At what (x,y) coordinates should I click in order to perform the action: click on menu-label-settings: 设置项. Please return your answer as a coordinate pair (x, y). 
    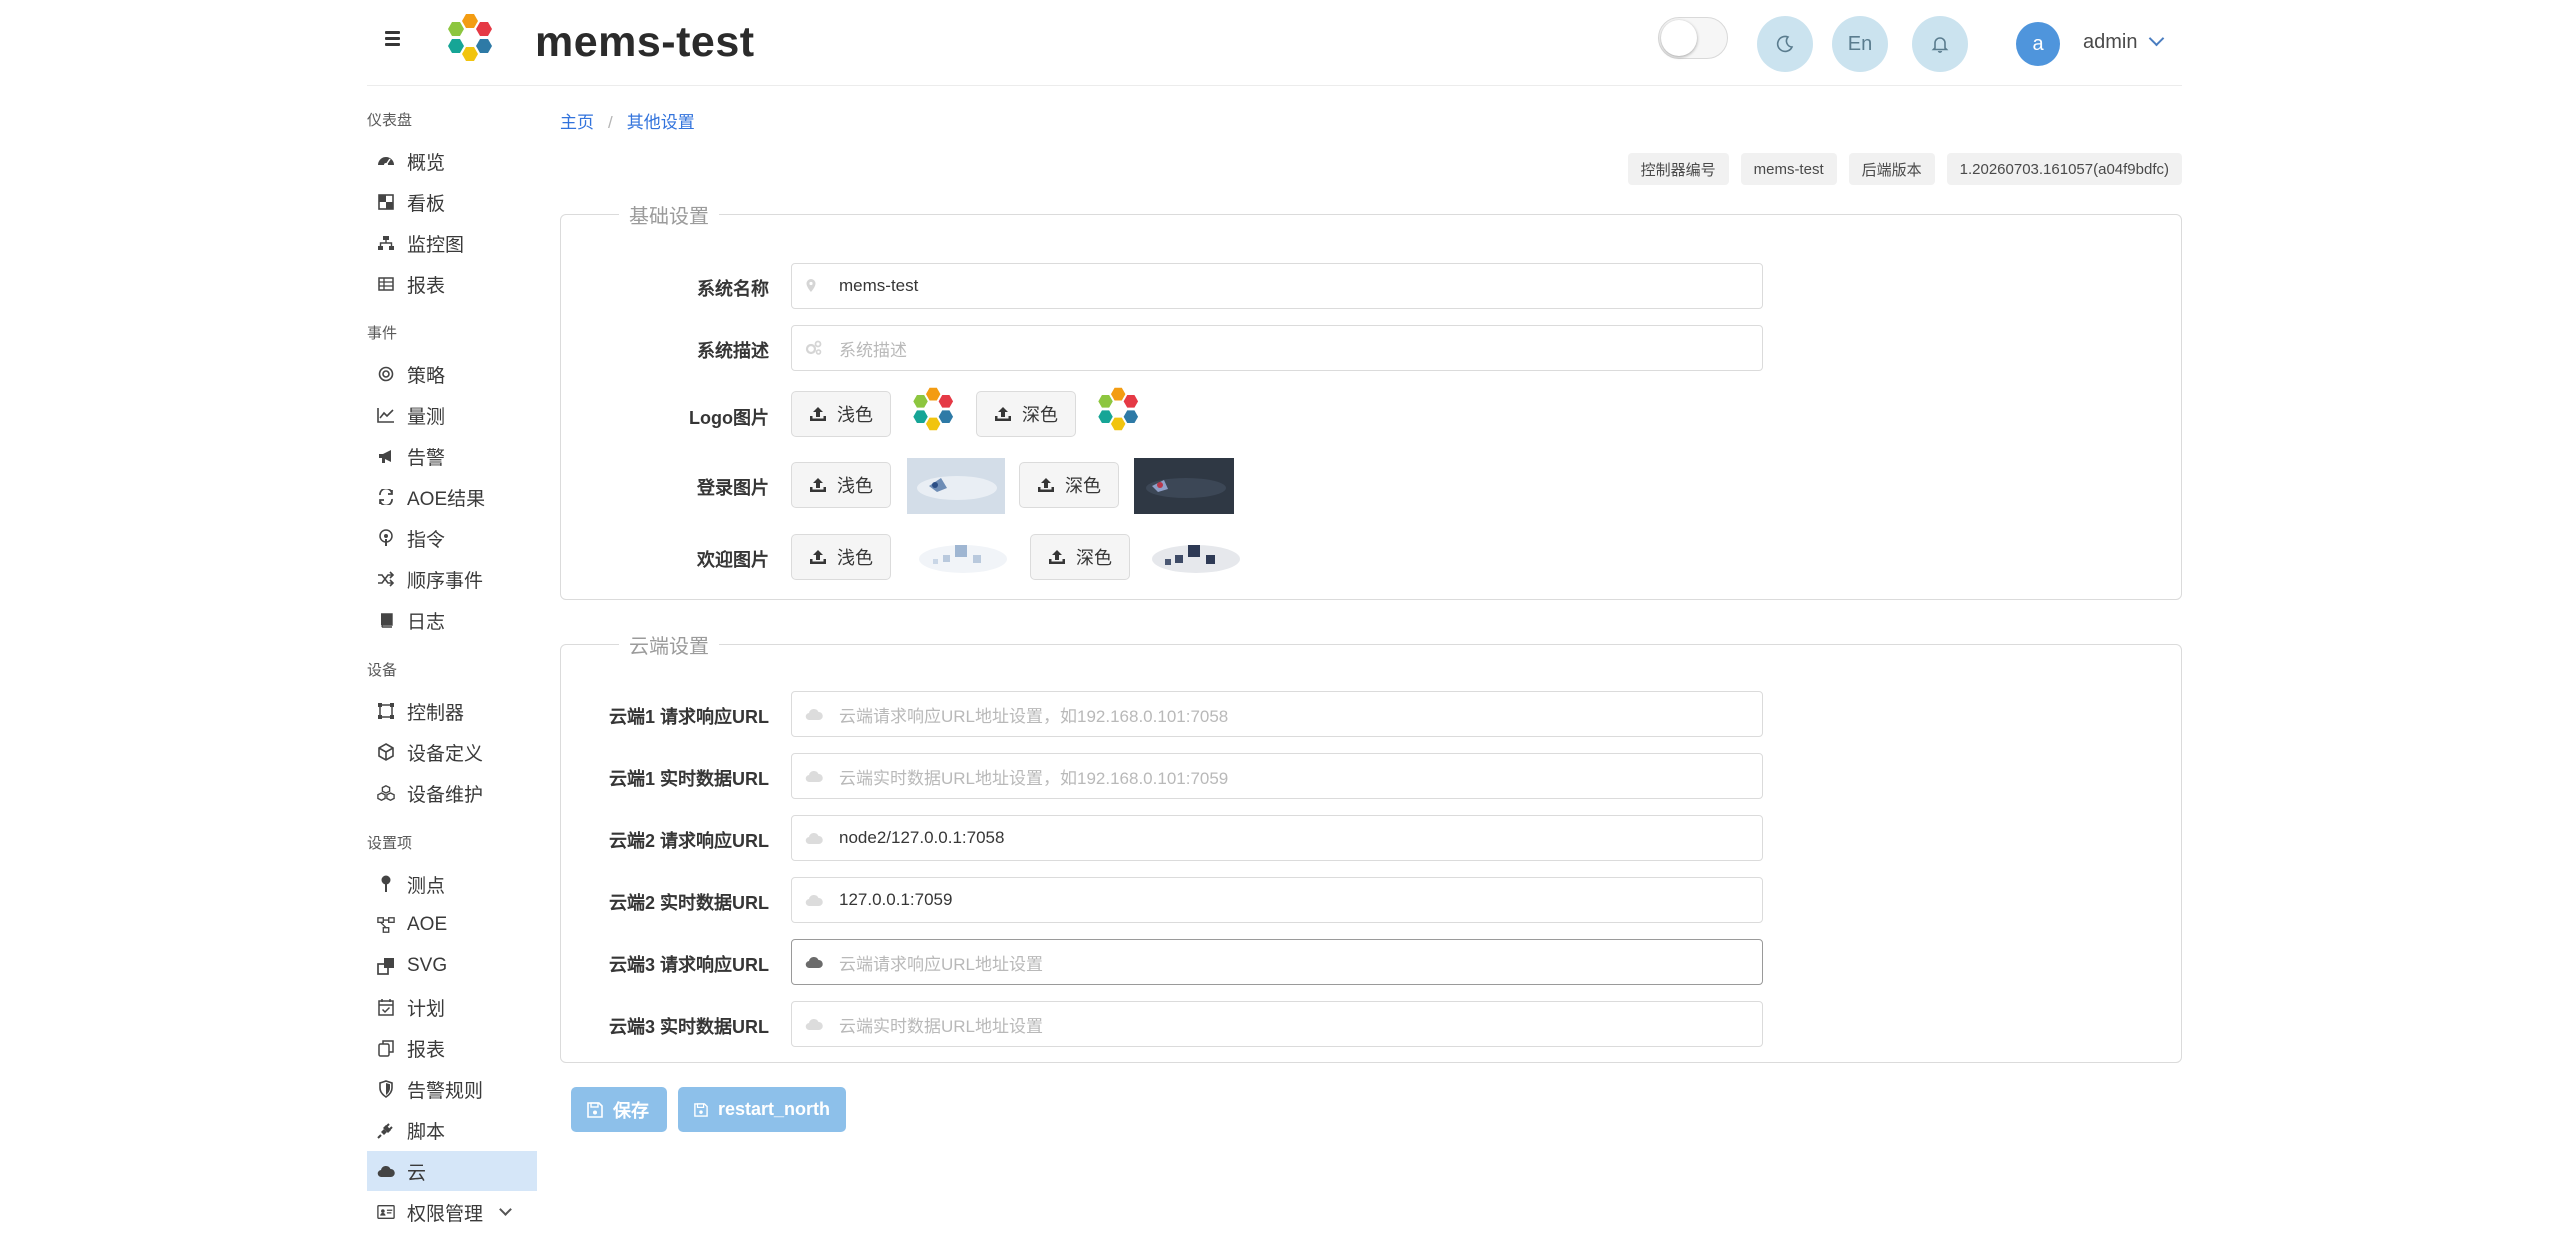
    Looking at the image, I should click on (390, 843).